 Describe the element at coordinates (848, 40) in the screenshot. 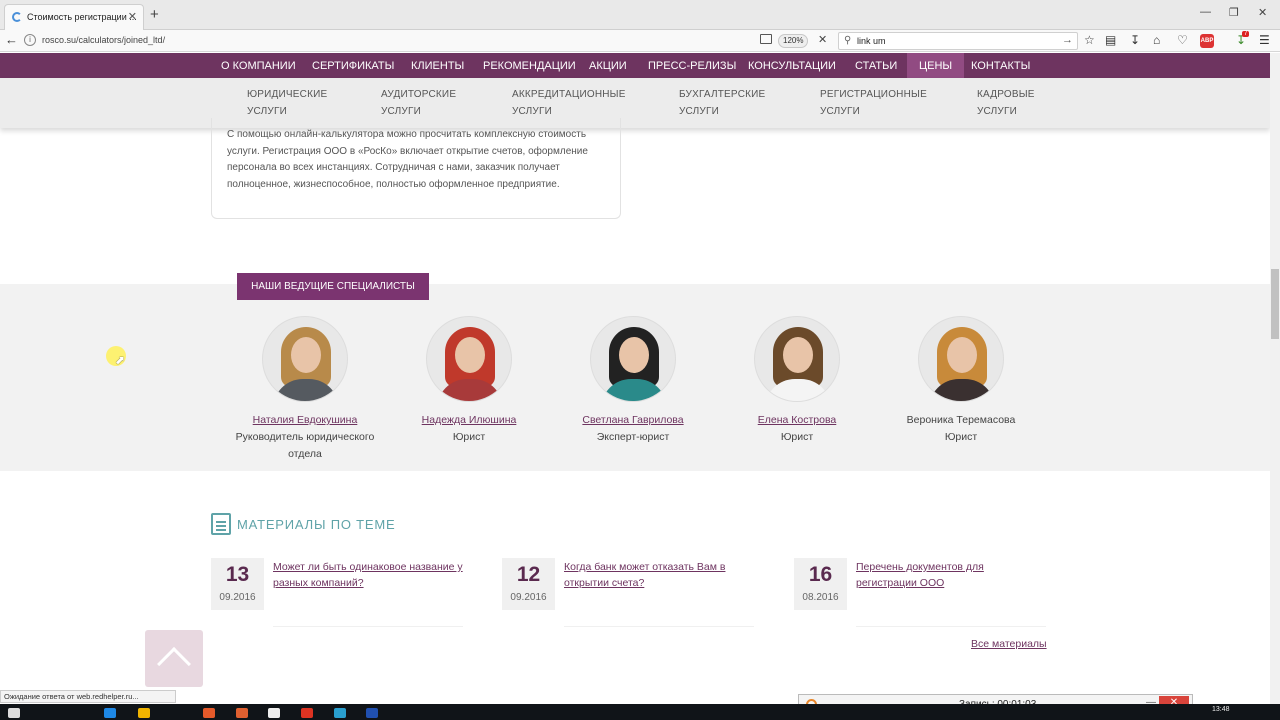

I see `search-icon: ⚲` at that location.